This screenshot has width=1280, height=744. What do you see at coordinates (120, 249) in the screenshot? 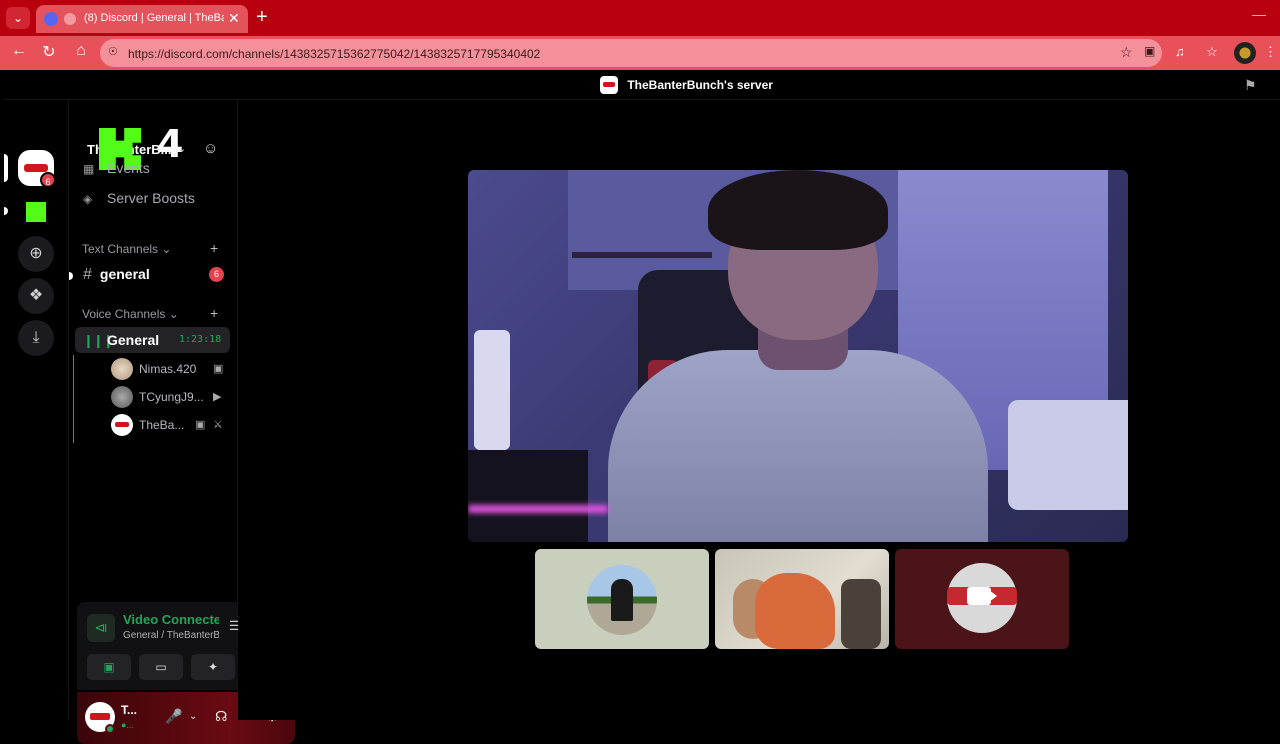
I see `category-label: Text Channels` at bounding box center [120, 249].